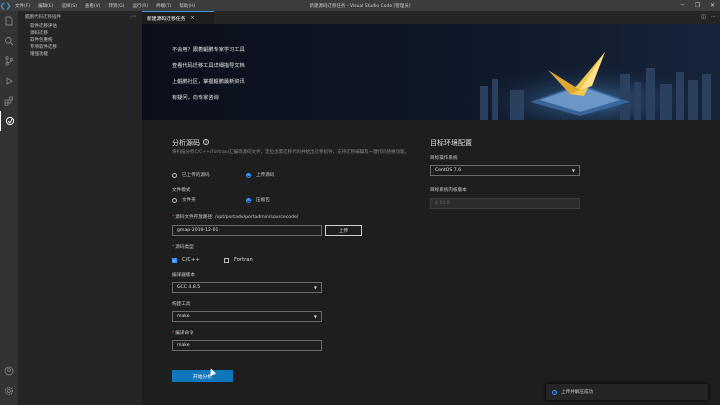  What do you see at coordinates (208, 65) in the screenshot?
I see `banner-link-docs: 查看代码迁移工具详细指导文档` at bounding box center [208, 65].